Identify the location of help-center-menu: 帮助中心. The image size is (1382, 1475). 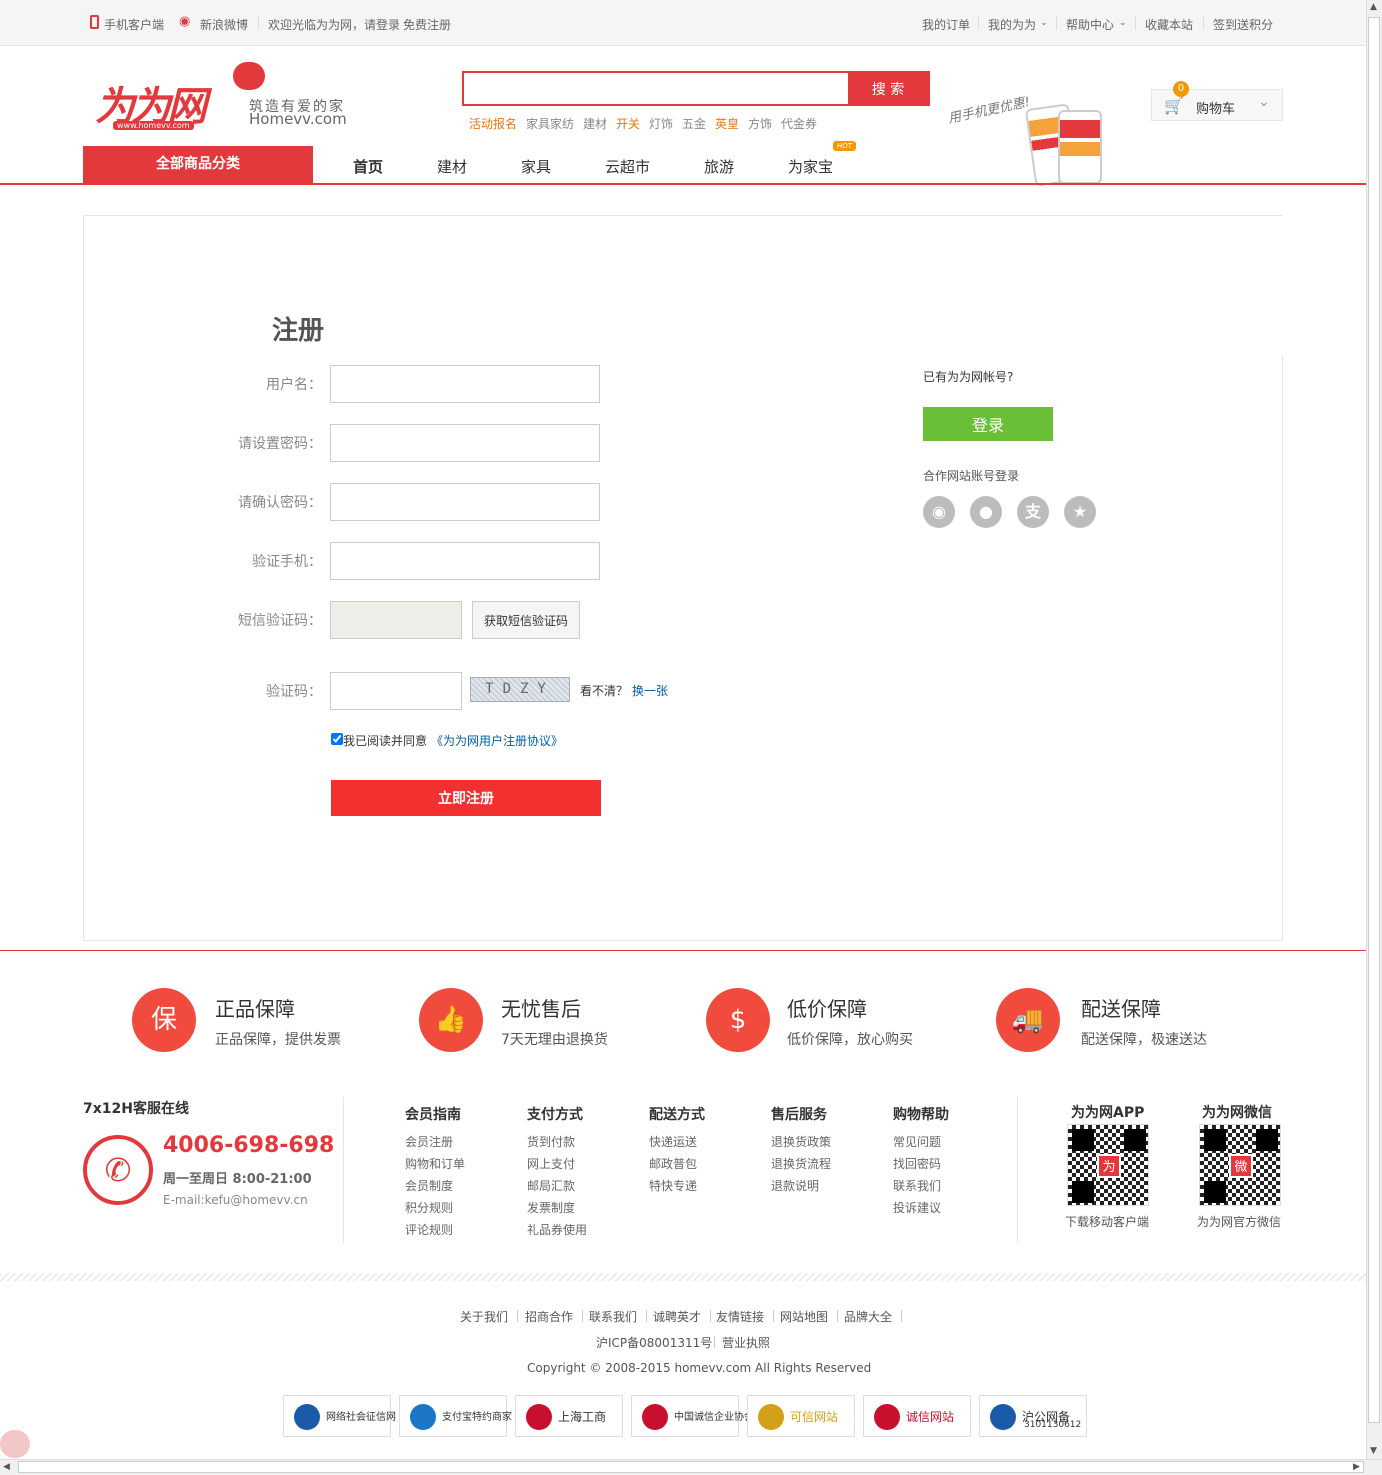
(1090, 24).